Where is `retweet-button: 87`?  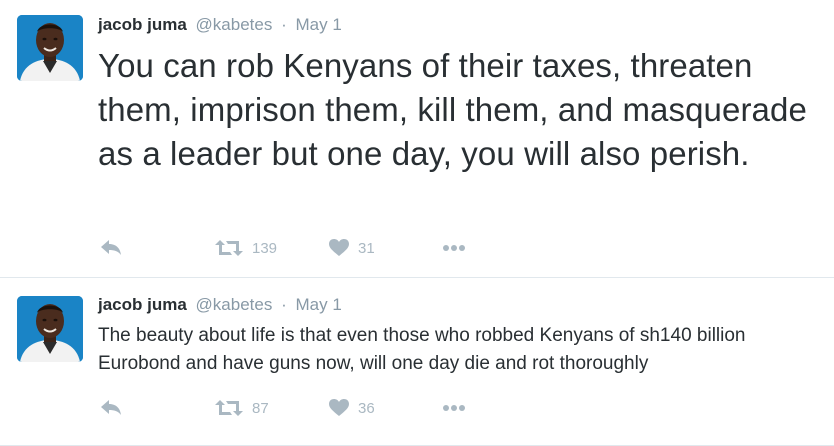 retweet-button: 87 is located at coordinates (242, 408).